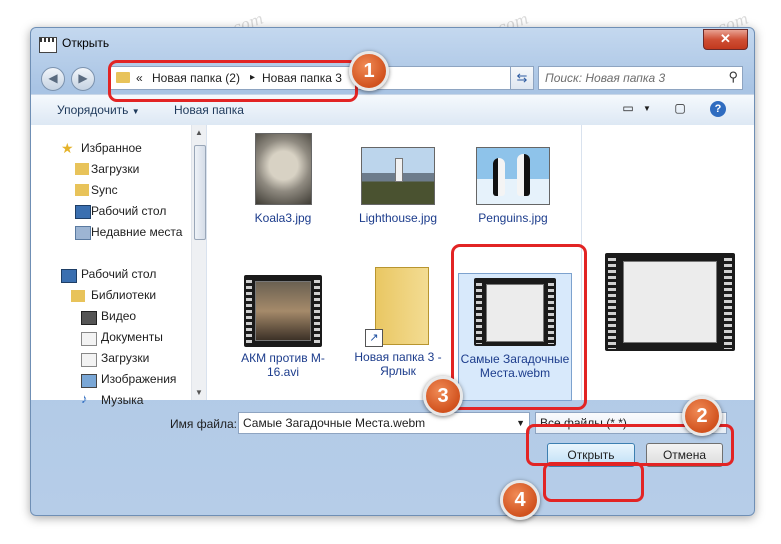 This screenshot has height=544, width=781. Describe the element at coordinates (443, 396) in the screenshot. I see `callout-badge-3: 3` at that location.